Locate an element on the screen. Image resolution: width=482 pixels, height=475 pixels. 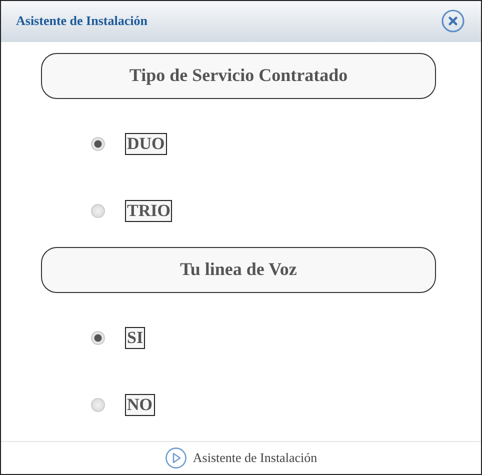
option-label: DUO is located at coordinates (146, 144).